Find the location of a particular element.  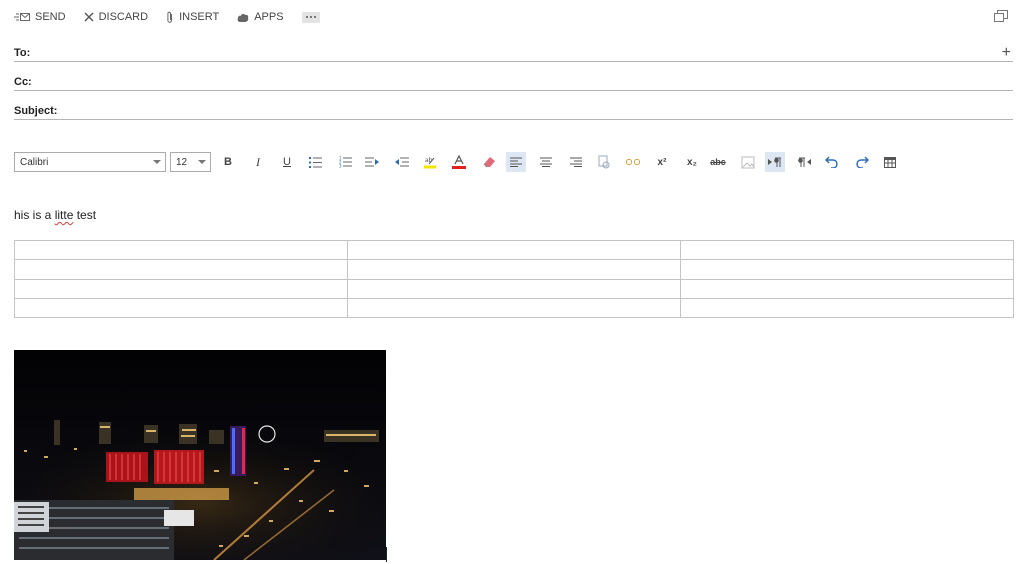

font-name-select: Calibri is located at coordinates (90, 162).